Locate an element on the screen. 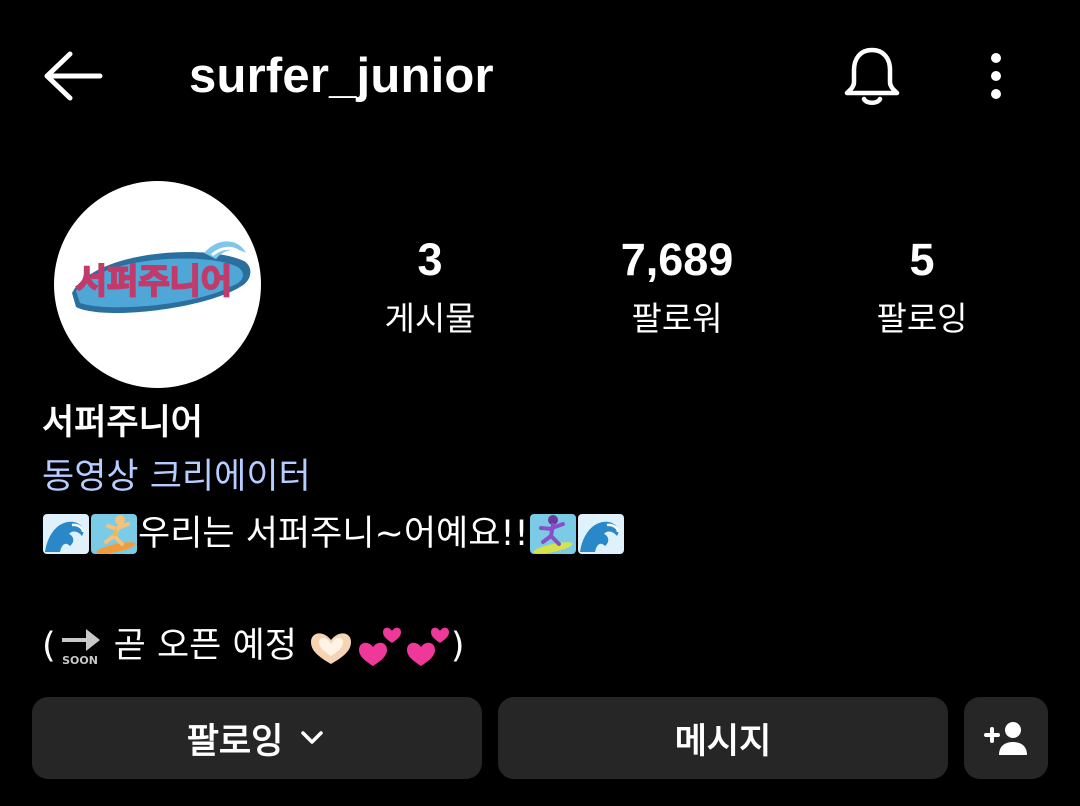 This screenshot has height=806, width=1080. close-paren: ) is located at coordinates (457, 646).